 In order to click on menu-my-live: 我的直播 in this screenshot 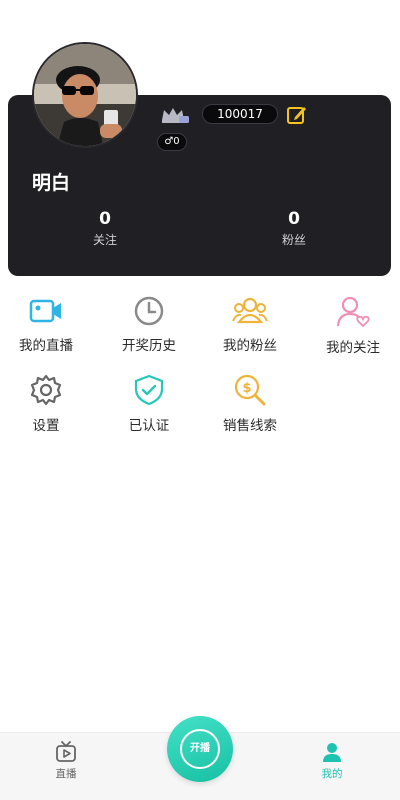, I will do `click(48, 325)`.